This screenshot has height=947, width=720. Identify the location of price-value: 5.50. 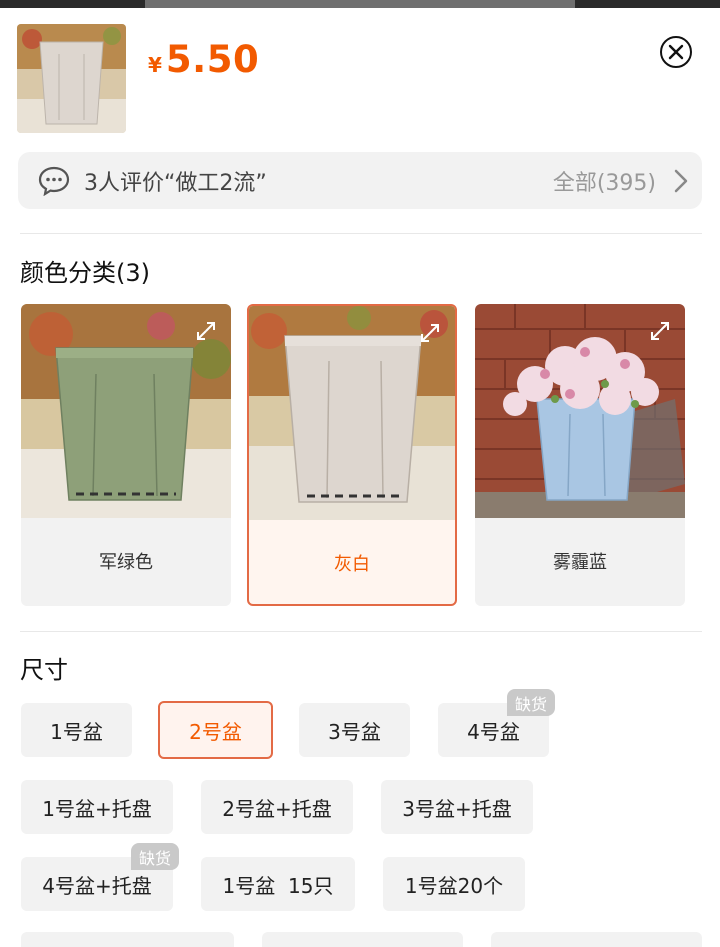
(212, 59).